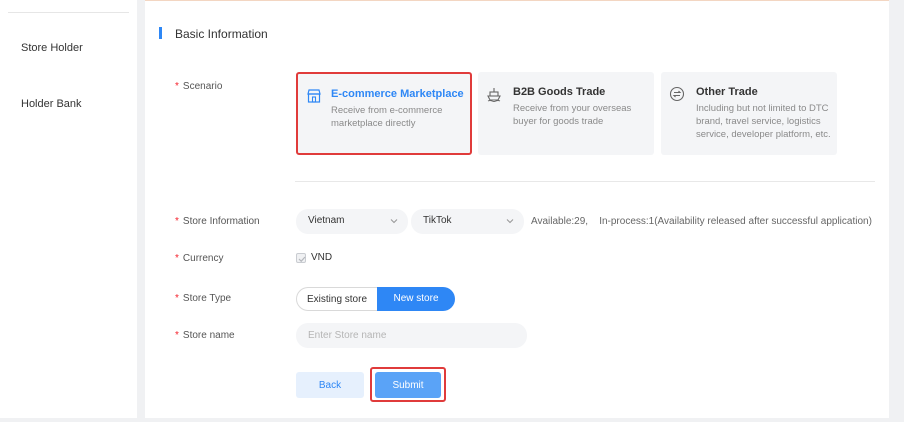  I want to click on country-select: Vietnam, so click(352, 221).